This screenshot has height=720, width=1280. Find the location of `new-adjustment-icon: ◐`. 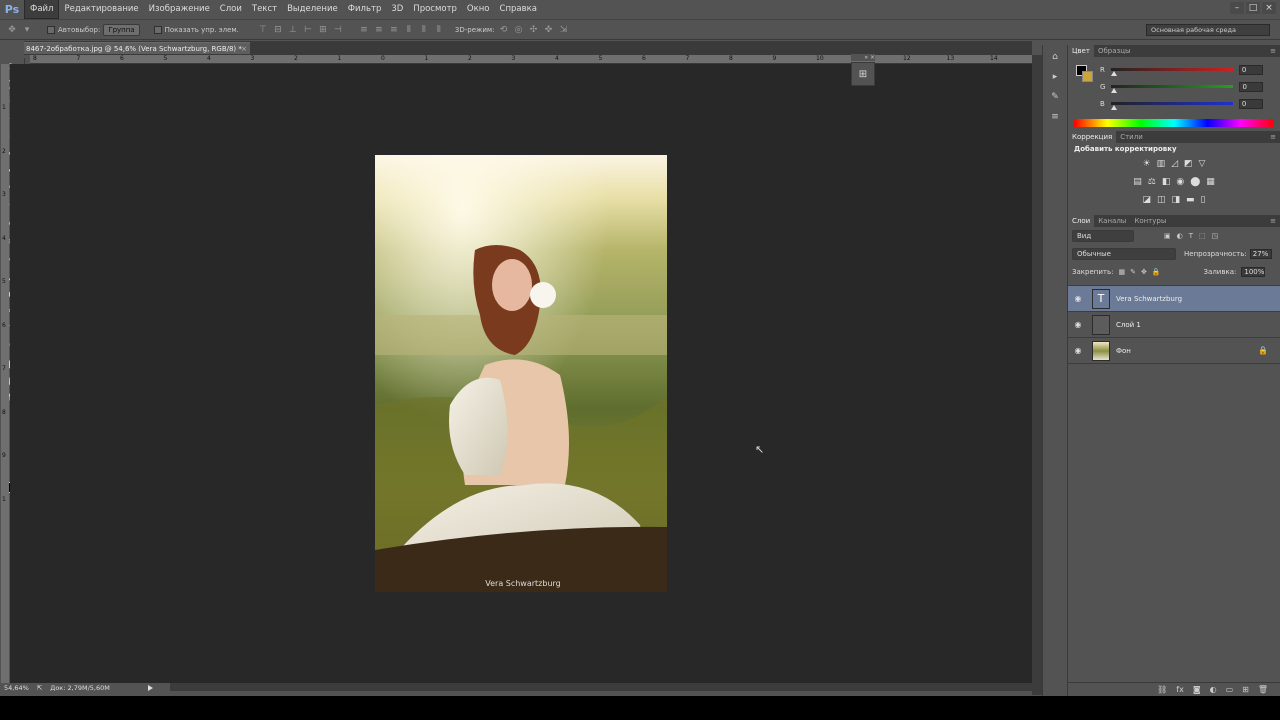

new-adjustment-icon: ◐ is located at coordinates (1213, 689).